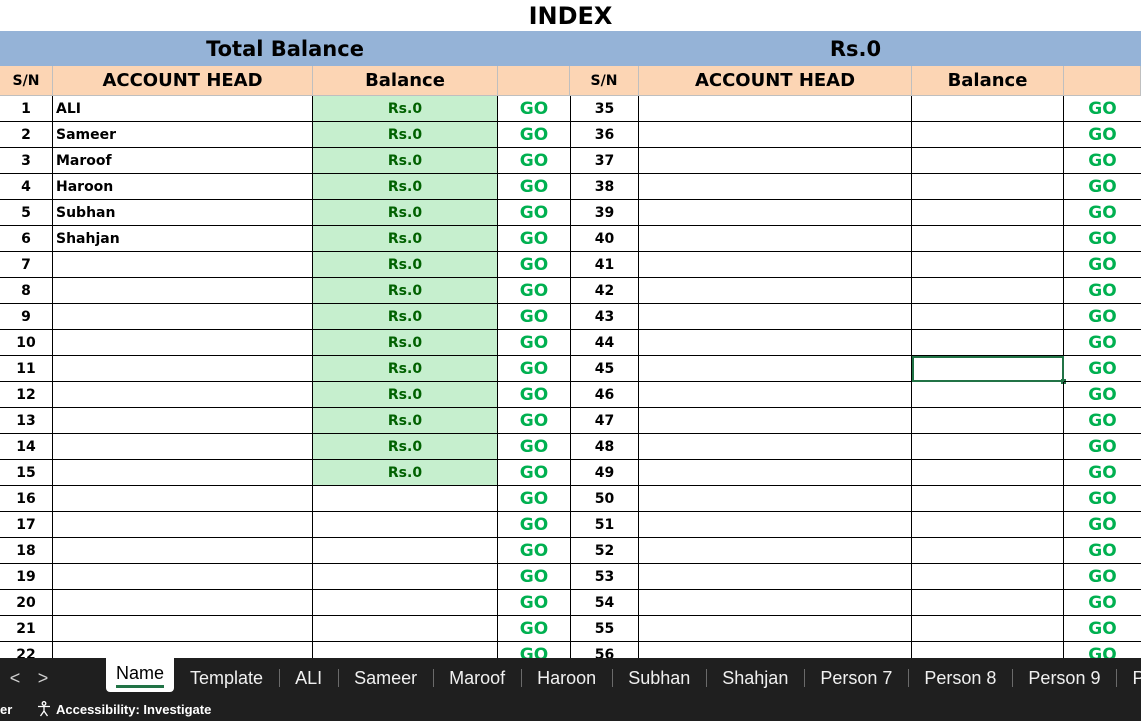  I want to click on sheet-tab: Person 8, so click(960, 678).